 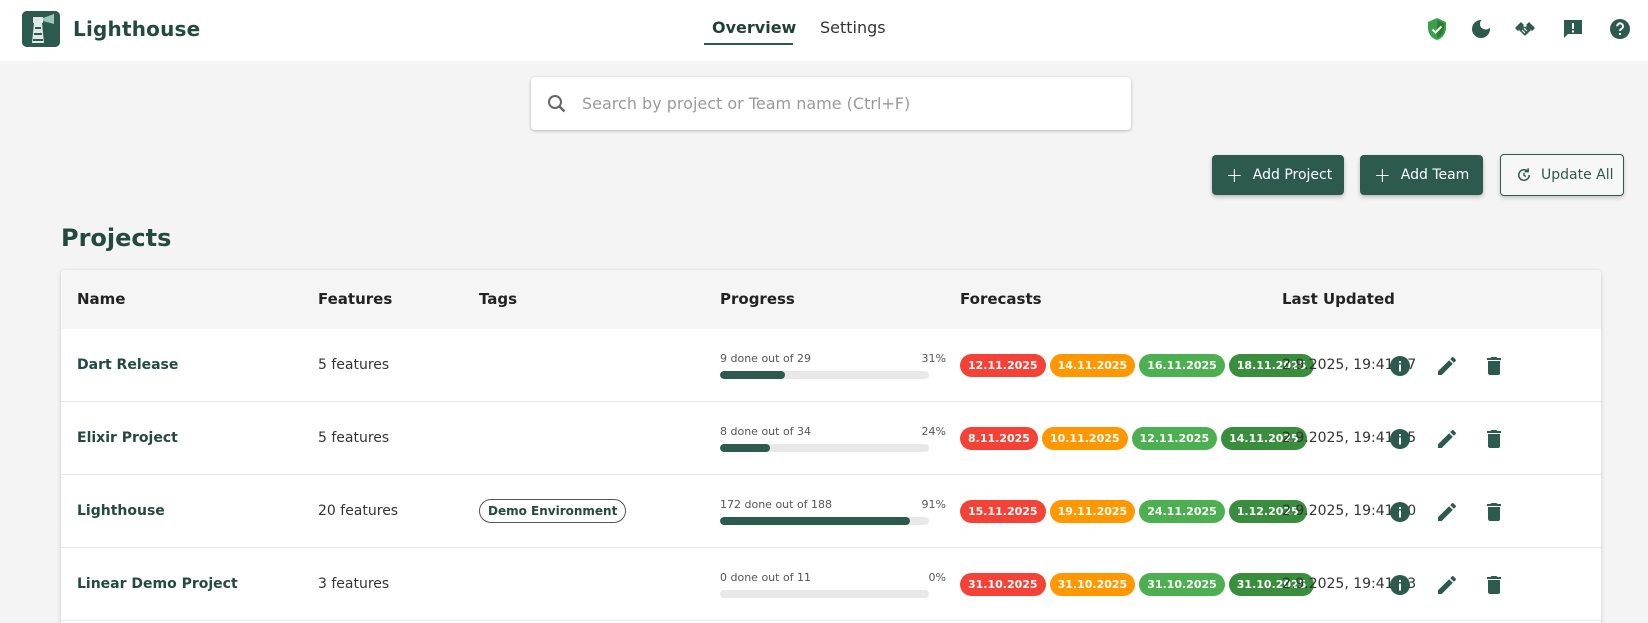 What do you see at coordinates (933, 358) in the screenshot?
I see `progress-percent: 31%` at bounding box center [933, 358].